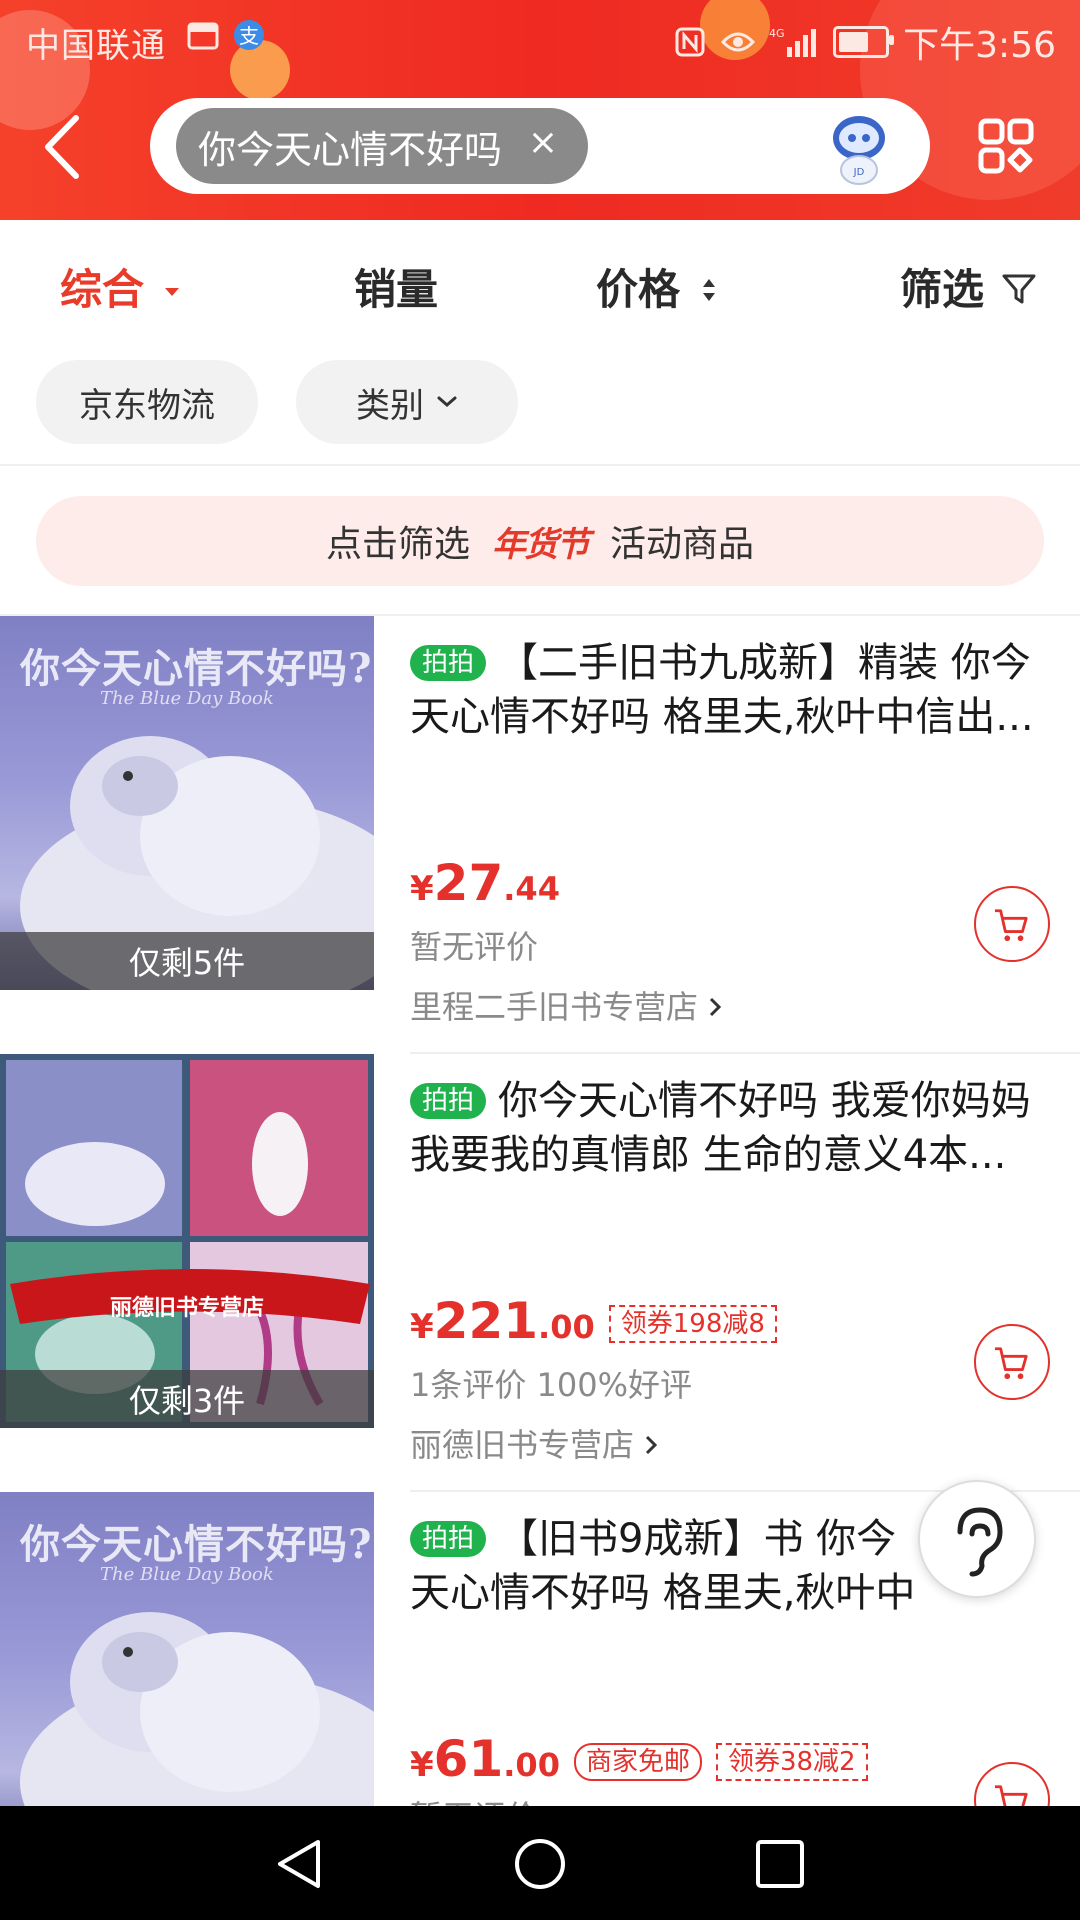 Image resolution: width=1080 pixels, height=1920 pixels. What do you see at coordinates (147, 405) in the screenshot?
I see `chip-label: 京东物流` at bounding box center [147, 405].